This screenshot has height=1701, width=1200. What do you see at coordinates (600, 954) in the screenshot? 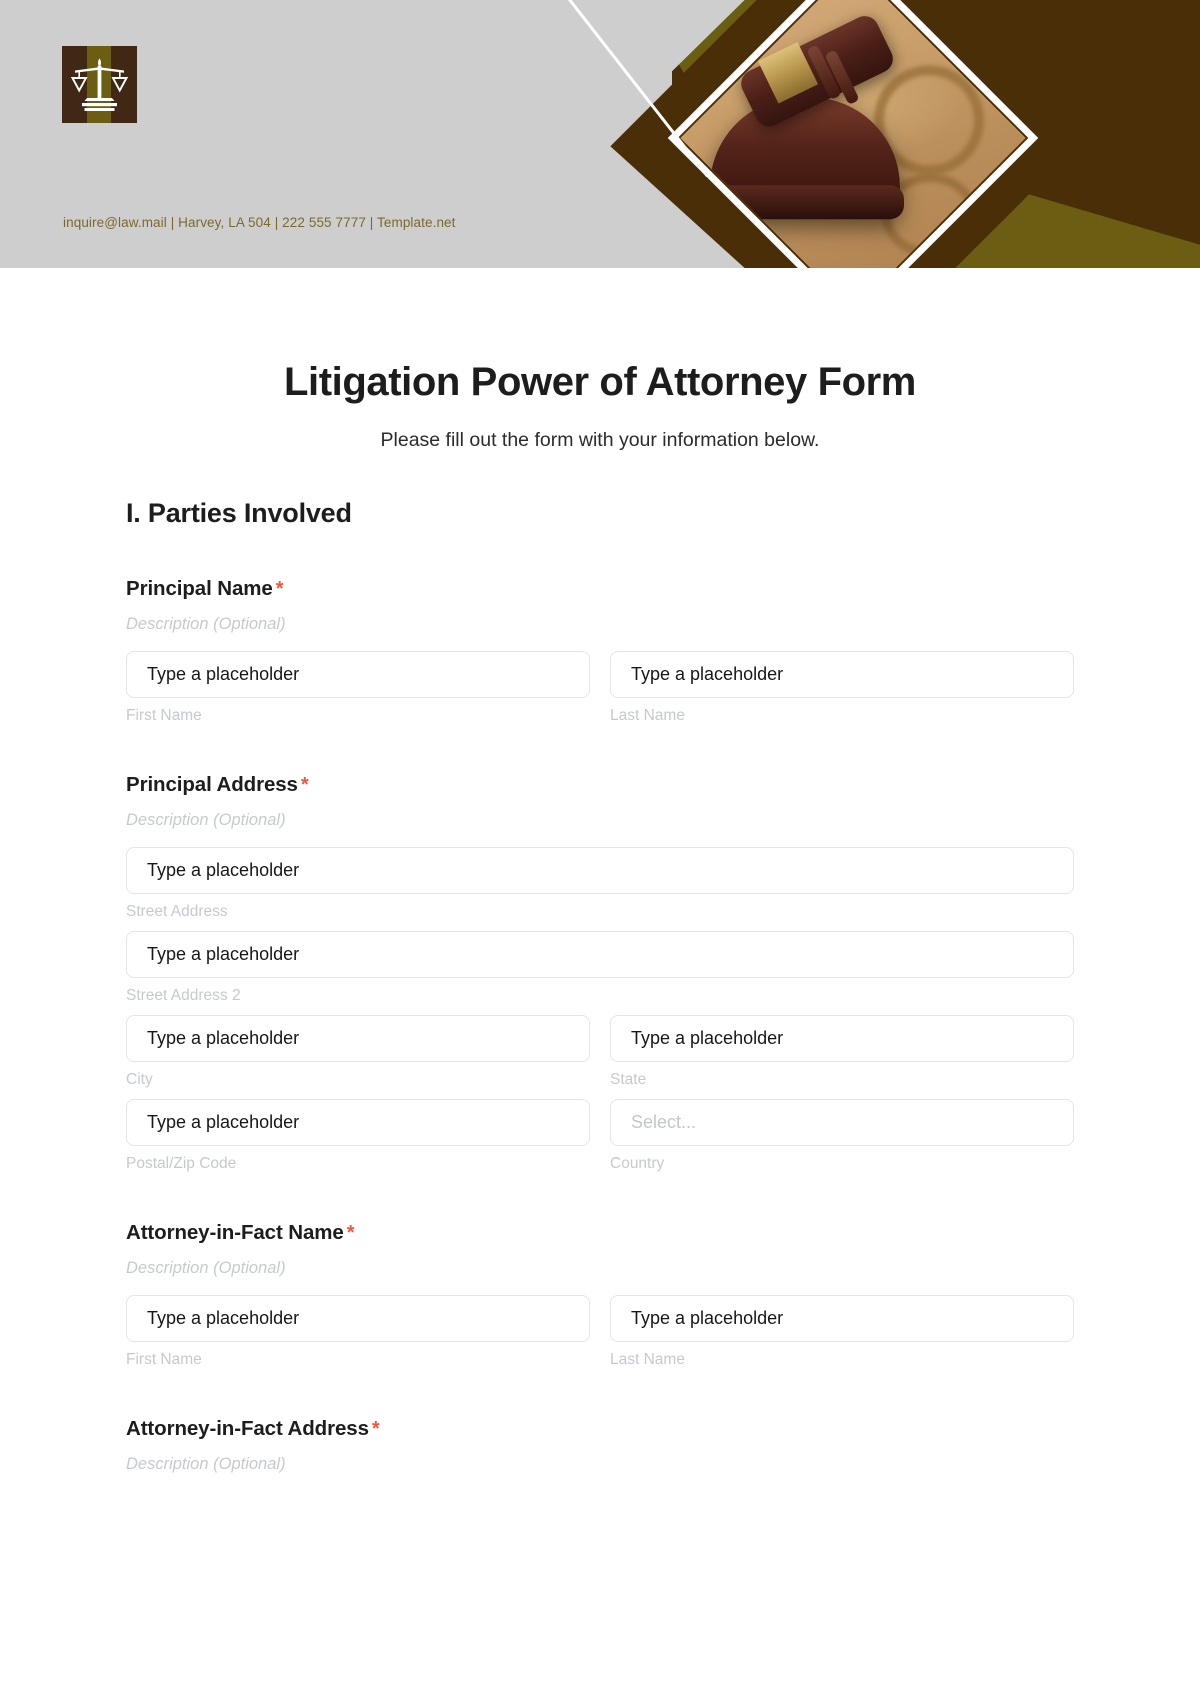
I see `principal-street-address-2-input` at bounding box center [600, 954].